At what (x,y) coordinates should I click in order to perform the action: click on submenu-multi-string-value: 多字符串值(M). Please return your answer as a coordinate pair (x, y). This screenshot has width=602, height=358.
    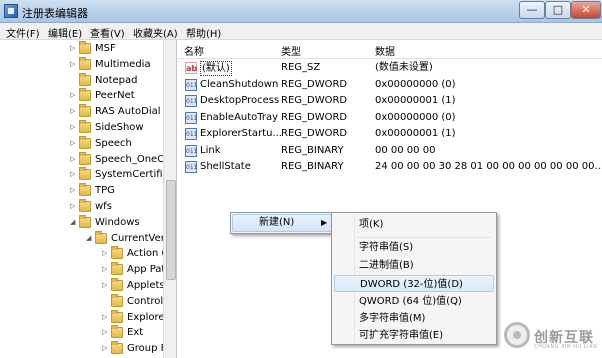
    Looking at the image, I should click on (414, 318).